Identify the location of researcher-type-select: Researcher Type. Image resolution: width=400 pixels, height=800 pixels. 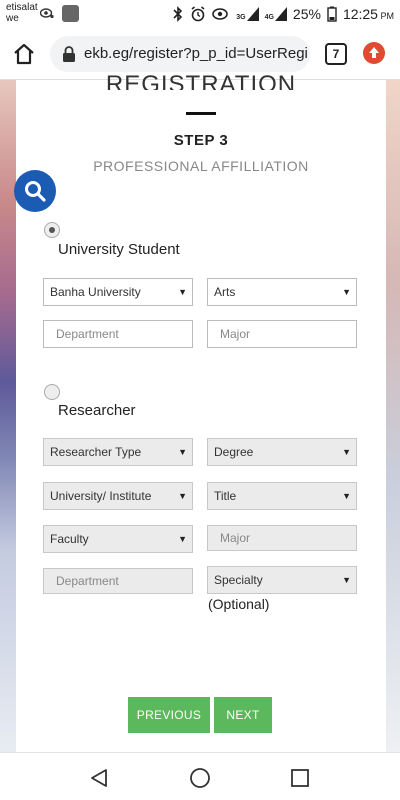
(118, 452).